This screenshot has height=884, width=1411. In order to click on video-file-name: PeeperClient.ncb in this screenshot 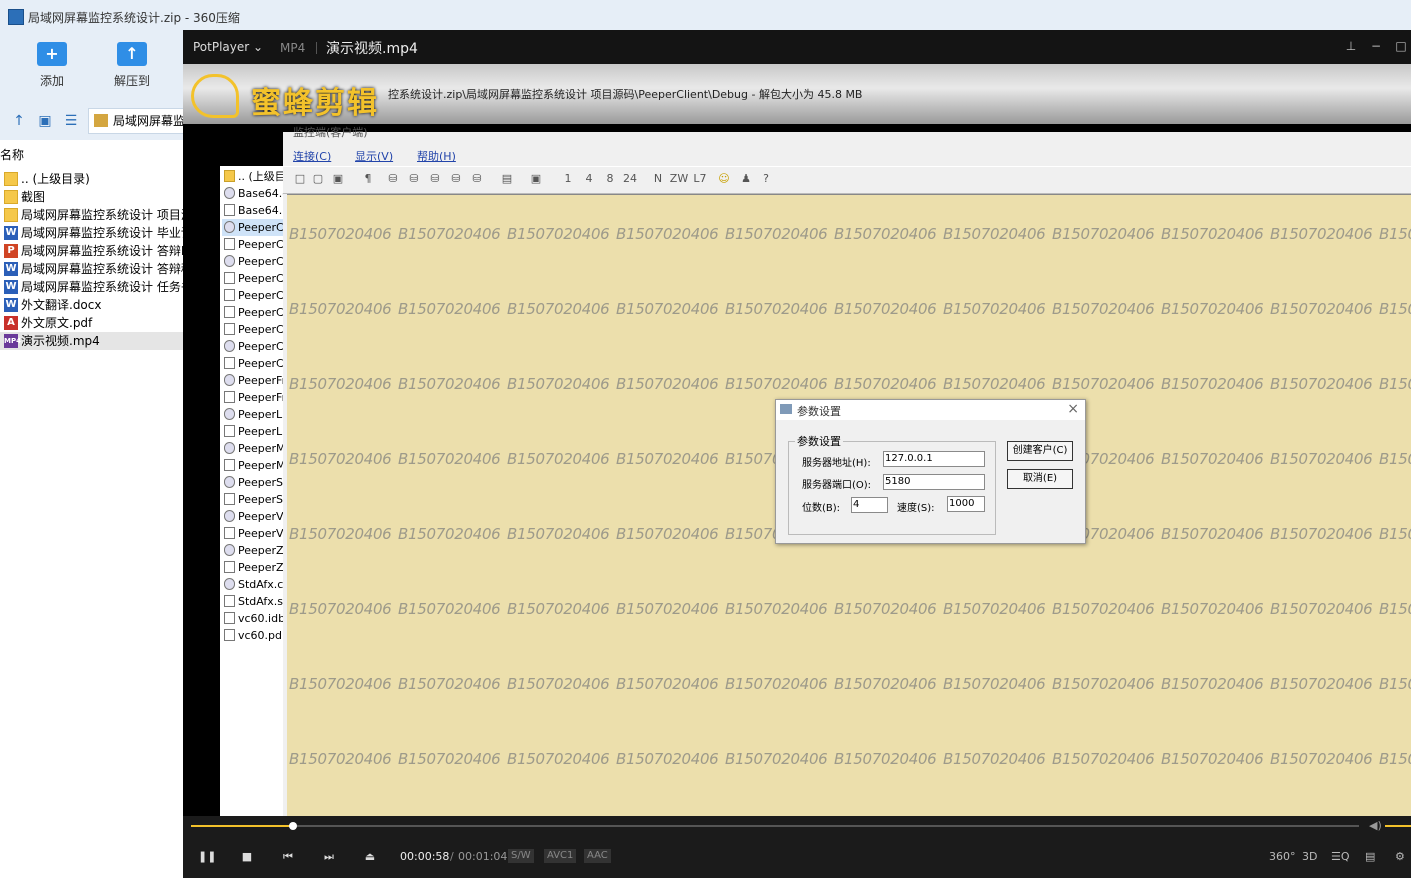, I will do `click(261, 329)`.